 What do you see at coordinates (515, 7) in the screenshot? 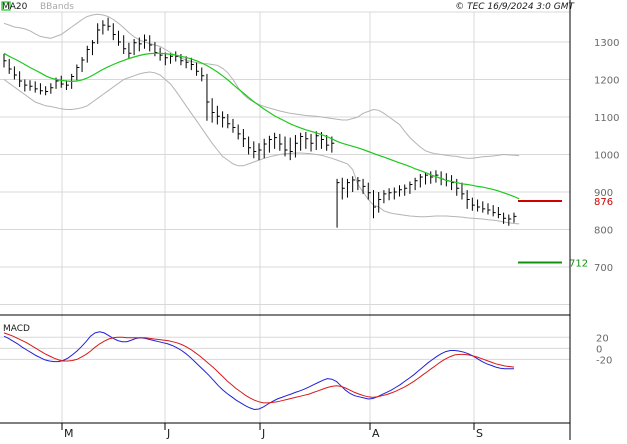
I see `timestamp-label: © TEC 16/9/2024 3:0 GMT` at bounding box center [515, 7].